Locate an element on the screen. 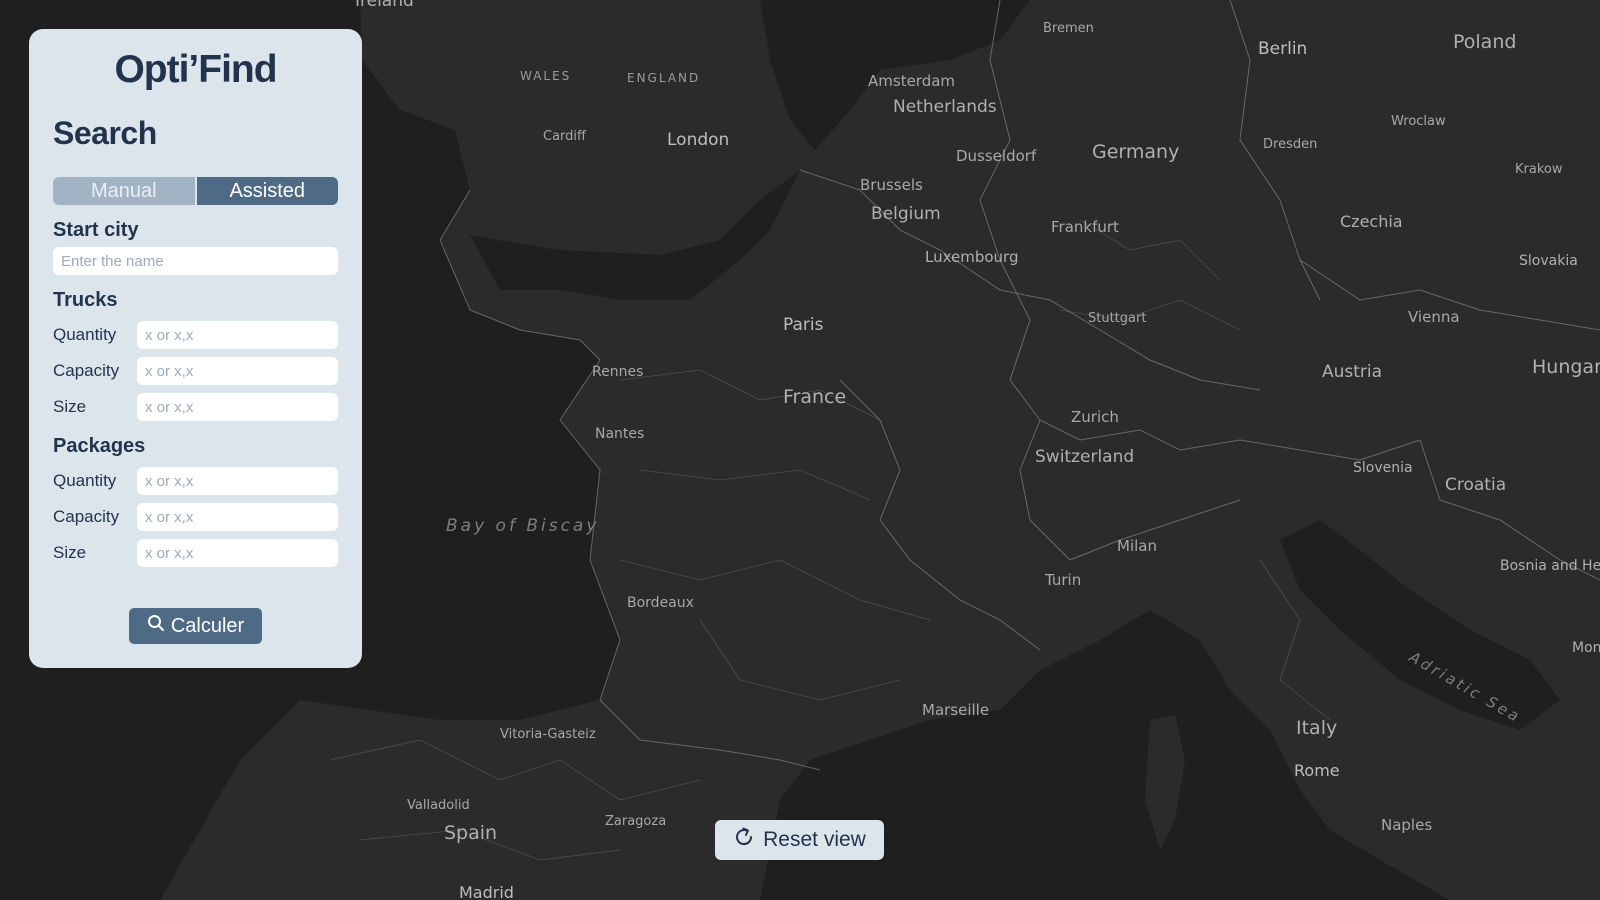 The image size is (1600, 900). city-label-stuttgart: Stuttgart is located at coordinates (1117, 318).